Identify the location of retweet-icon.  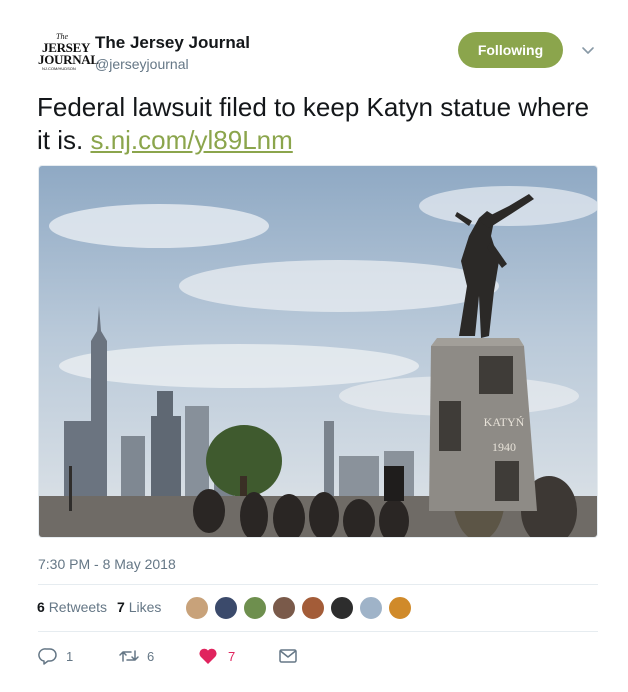
(129, 656).